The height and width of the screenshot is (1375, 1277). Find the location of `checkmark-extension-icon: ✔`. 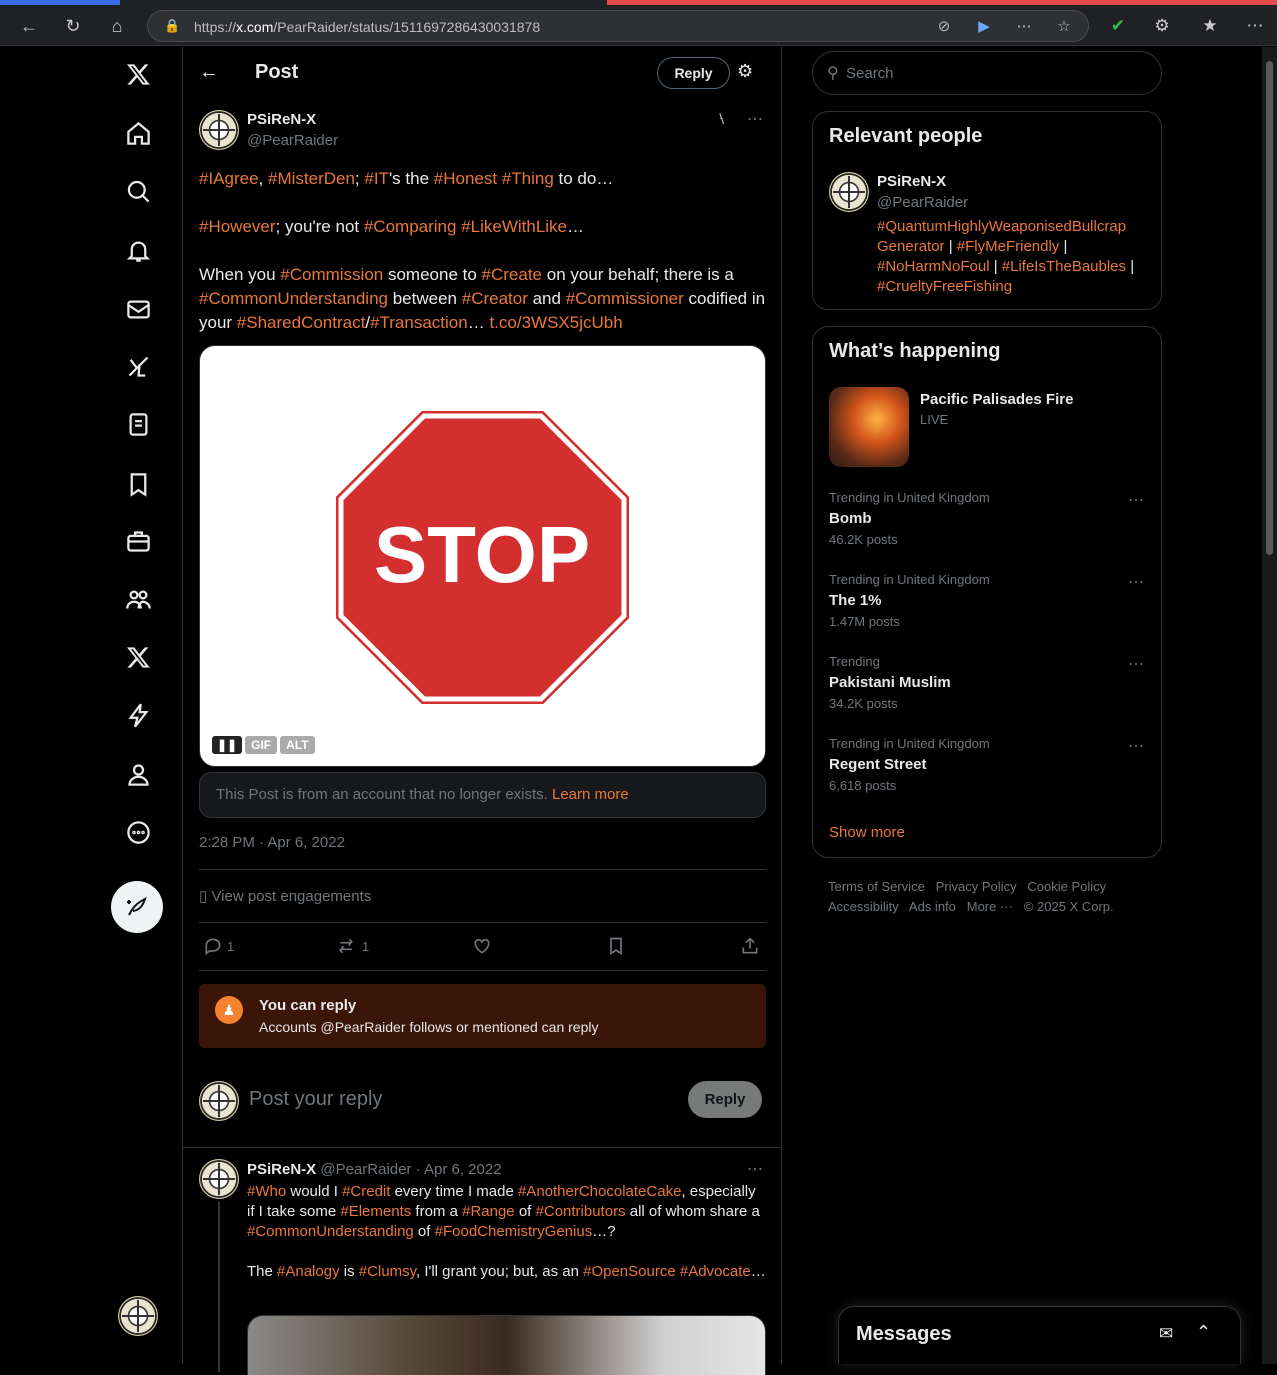

checkmark-extension-icon: ✔ is located at coordinates (1118, 26).